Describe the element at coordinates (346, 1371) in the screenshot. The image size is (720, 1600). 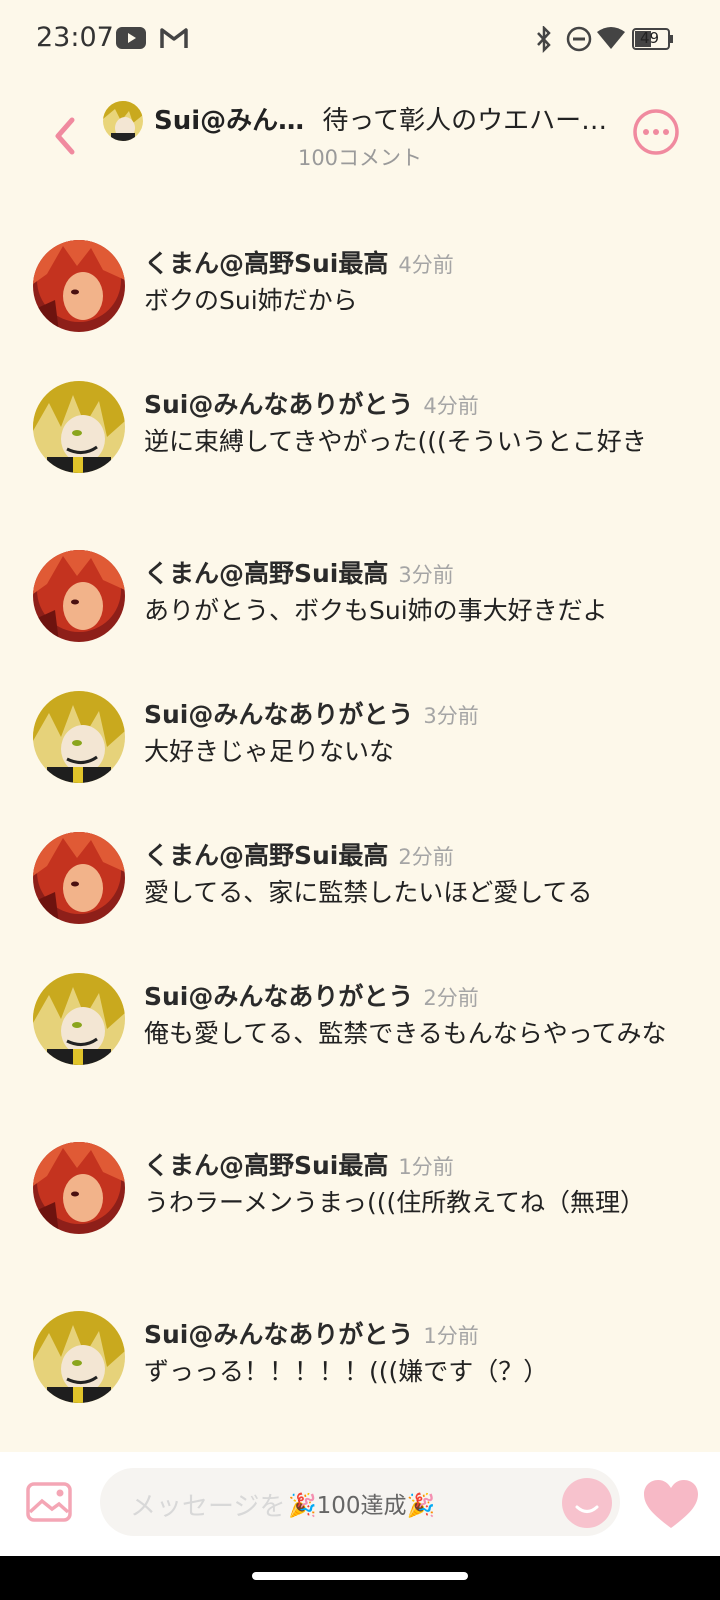
I see `comment-text: ずっっる！！！！！(((嫌です（？）` at that location.